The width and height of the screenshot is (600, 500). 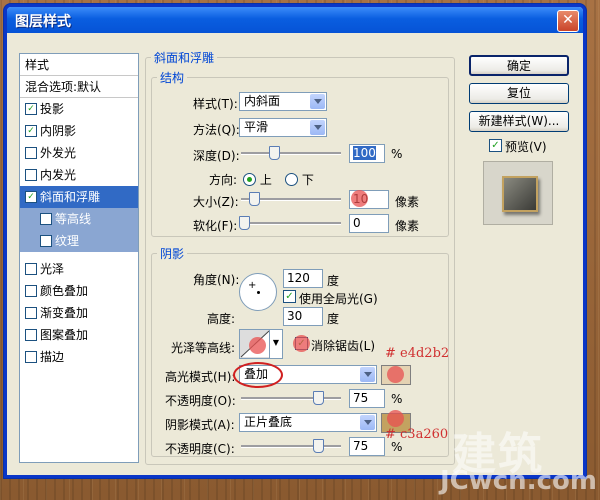 I want to click on color-overlay-checkbox, so click(x=31, y=290).